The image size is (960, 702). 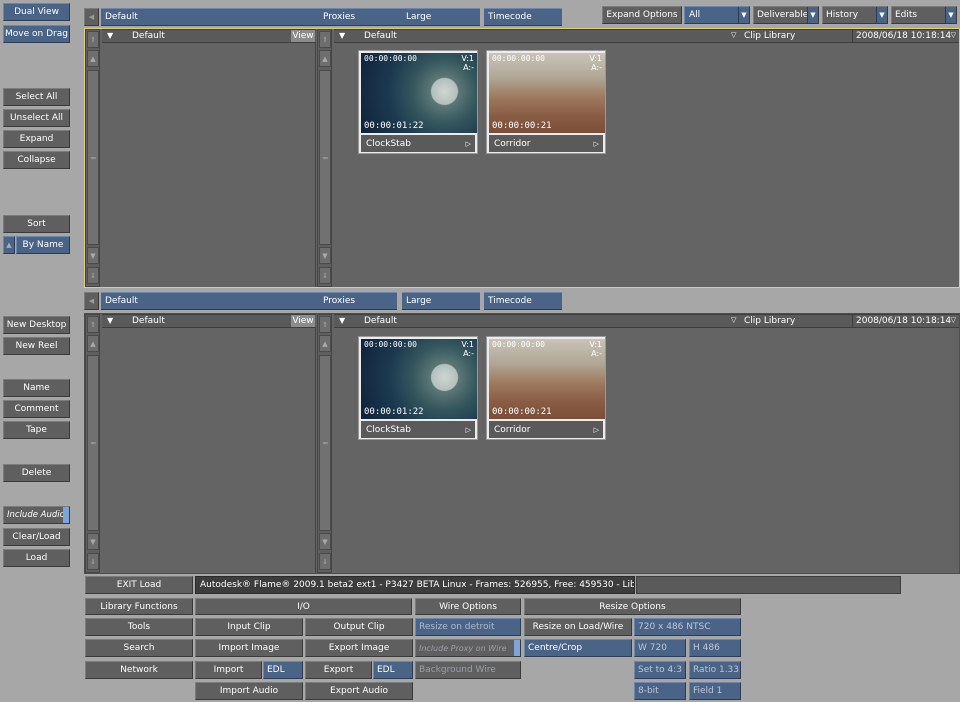 I want to click on expand-button: Expand, so click(x=36, y=139).